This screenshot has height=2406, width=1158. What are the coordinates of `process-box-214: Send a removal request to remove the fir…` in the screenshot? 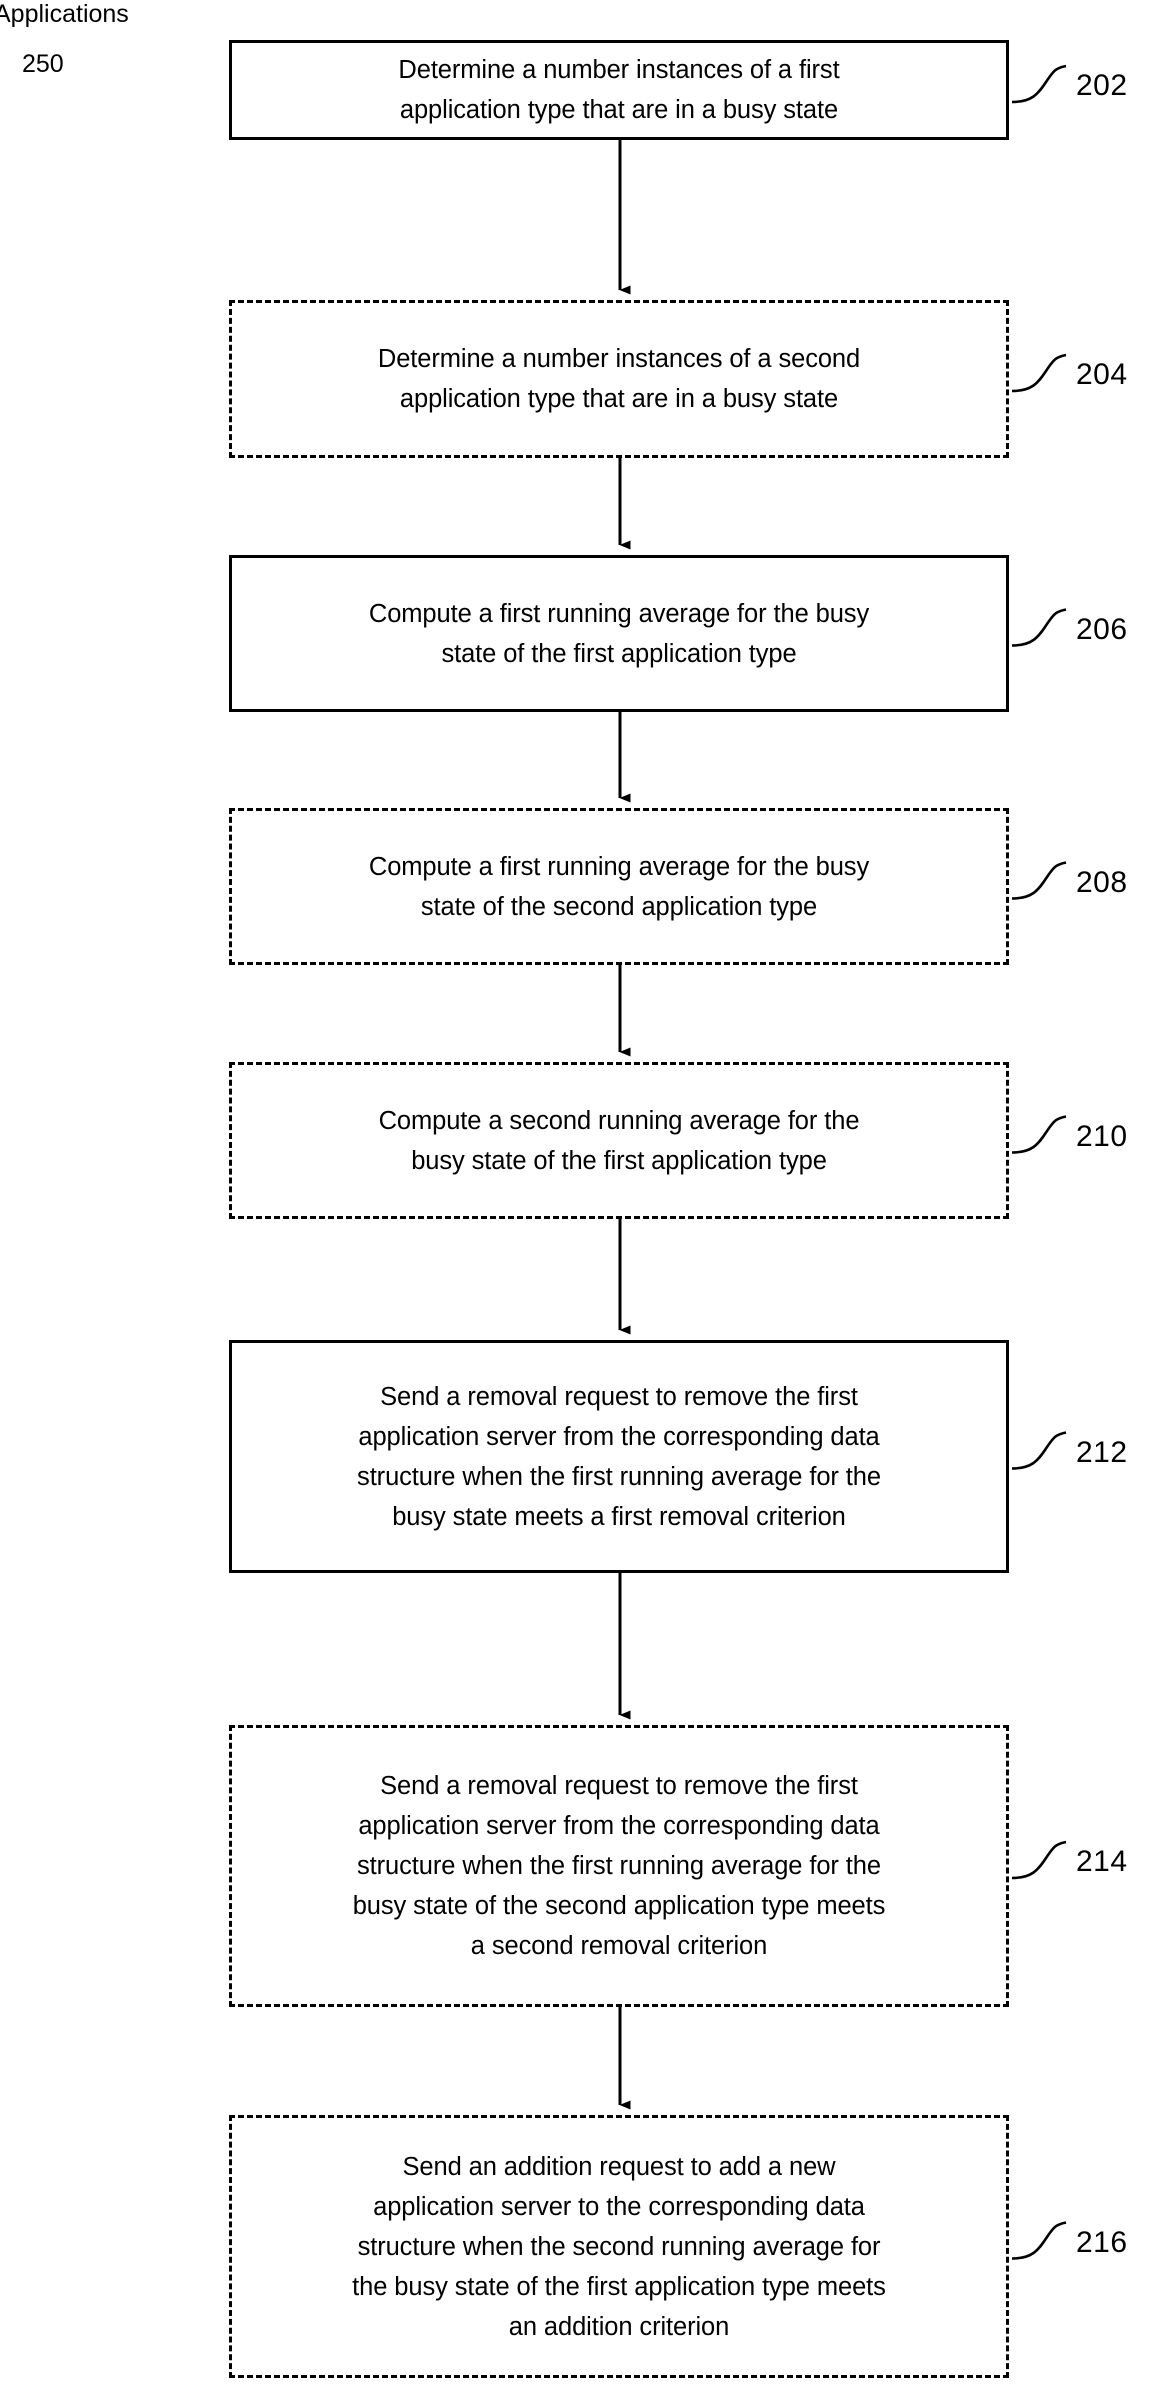 It's located at (619, 1866).